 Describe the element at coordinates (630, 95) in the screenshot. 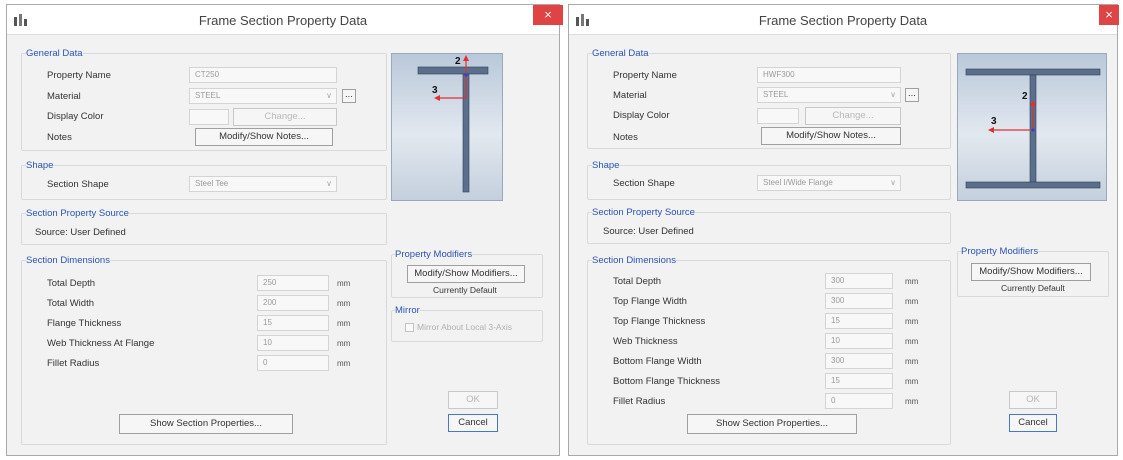

I see `material-label: Material` at that location.